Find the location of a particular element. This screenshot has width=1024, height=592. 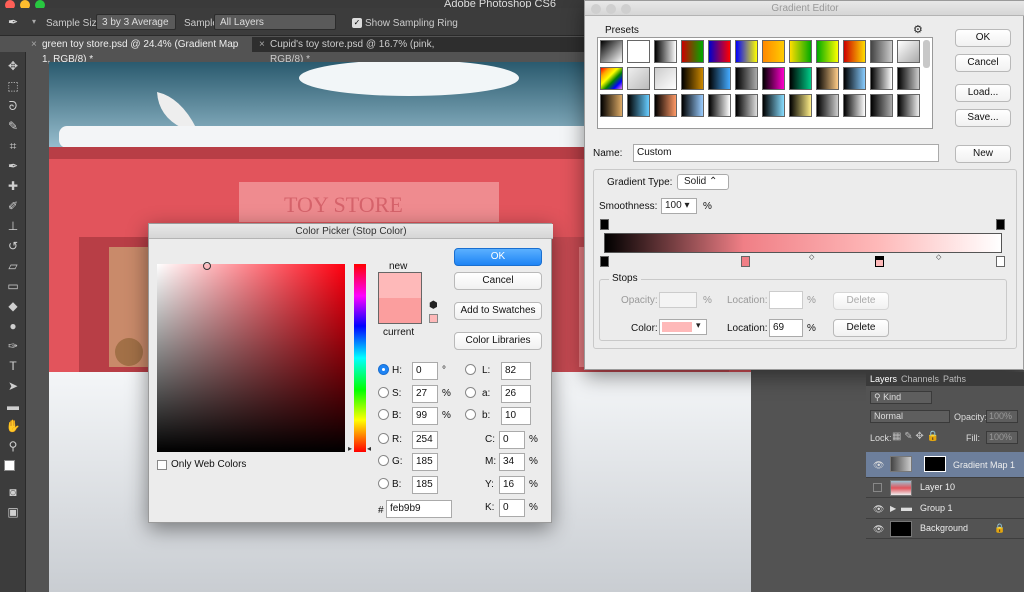

ok-button: OK is located at coordinates (498, 257).